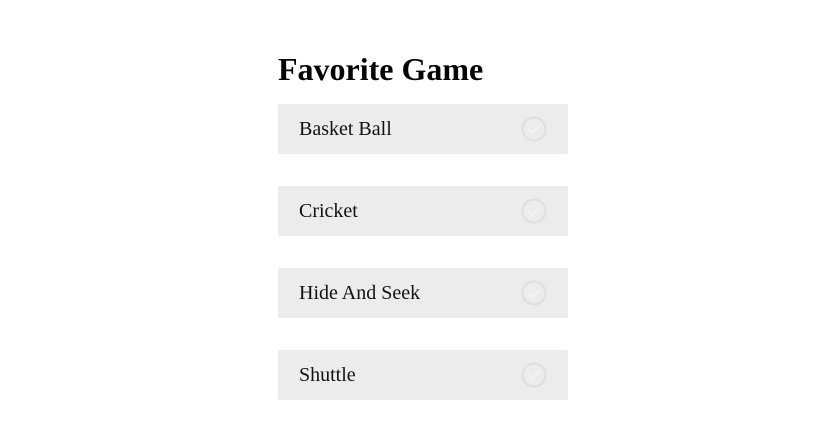  What do you see at coordinates (423, 375) in the screenshot?
I see `option-shuttle: Shuttle` at bounding box center [423, 375].